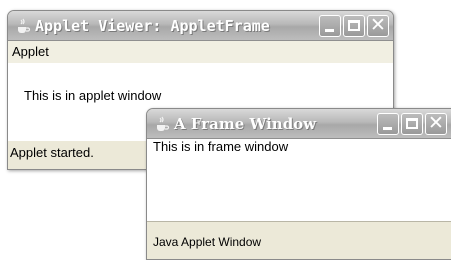  Describe the element at coordinates (221, 146) in the screenshot. I see `frame-content-text: This is in frame window` at that location.